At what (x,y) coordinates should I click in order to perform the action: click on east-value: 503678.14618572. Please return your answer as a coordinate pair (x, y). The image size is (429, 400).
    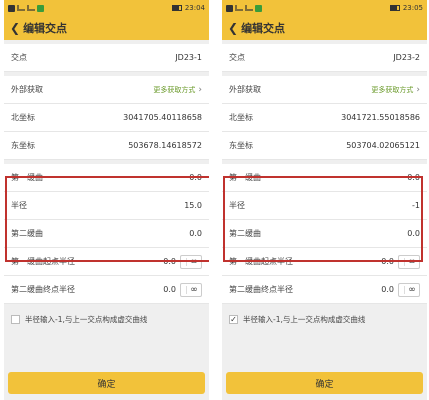
    Looking at the image, I should click on (165, 145).